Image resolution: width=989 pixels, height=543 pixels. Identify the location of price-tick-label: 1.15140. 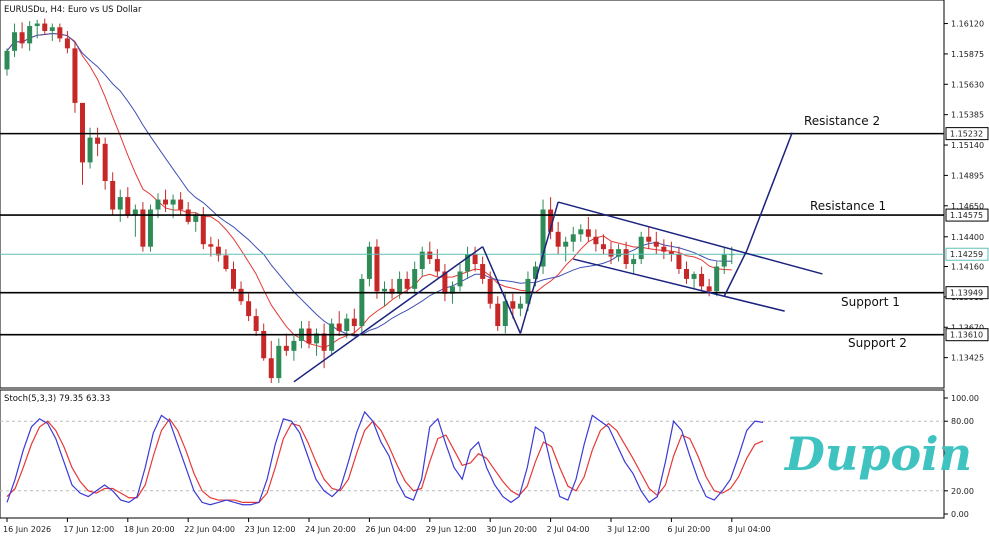
(967, 145).